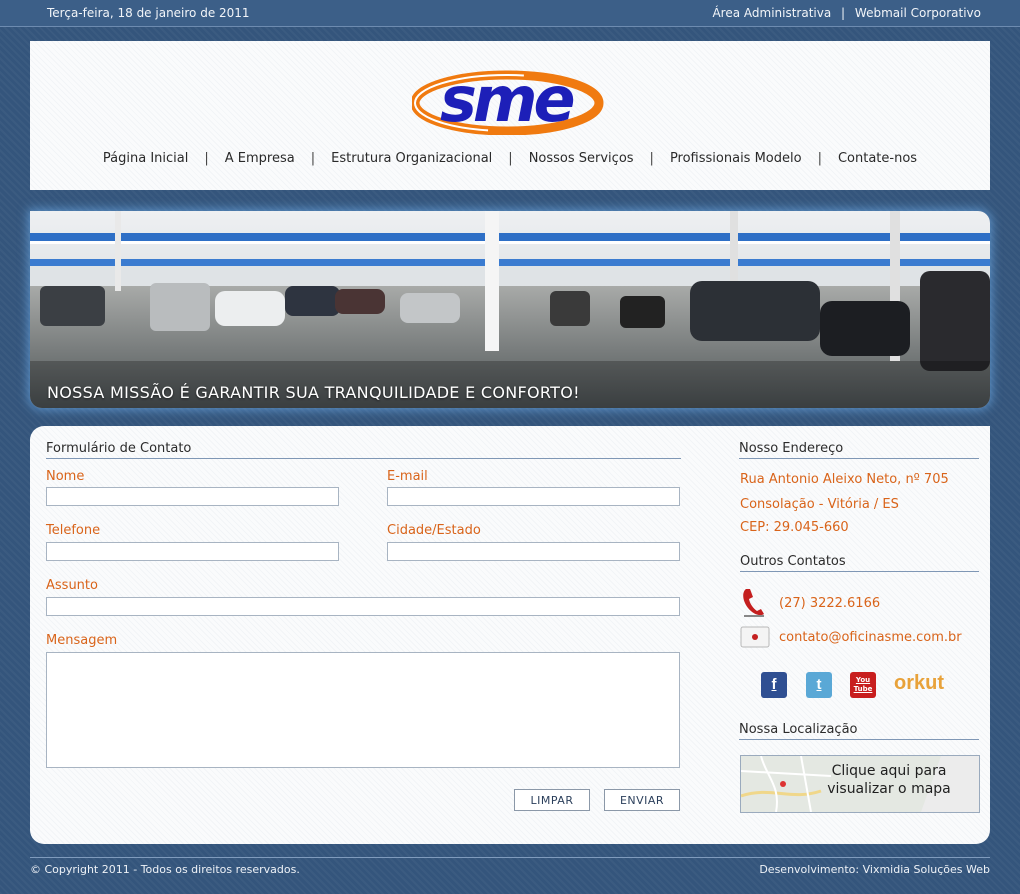 This screenshot has height=894, width=1020. I want to click on developer-credit: Desenvolvimento: Vixmidia Soluções Web, so click(874, 869).